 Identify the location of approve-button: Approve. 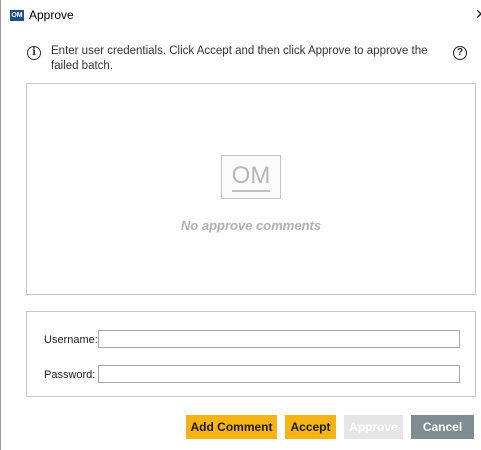
(373, 427).